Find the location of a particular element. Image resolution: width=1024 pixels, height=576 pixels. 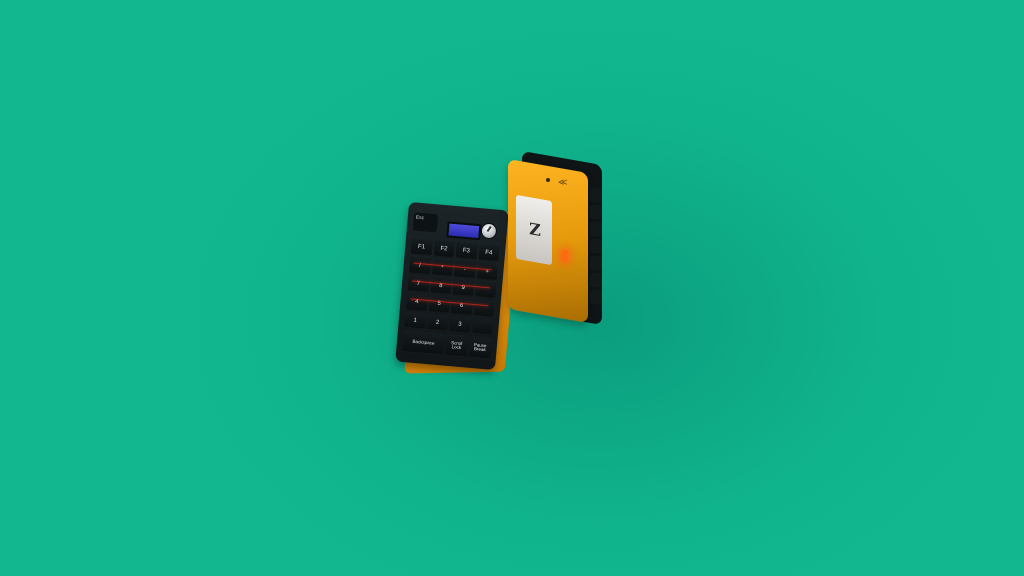

rotary-knob is located at coordinates (489, 231).